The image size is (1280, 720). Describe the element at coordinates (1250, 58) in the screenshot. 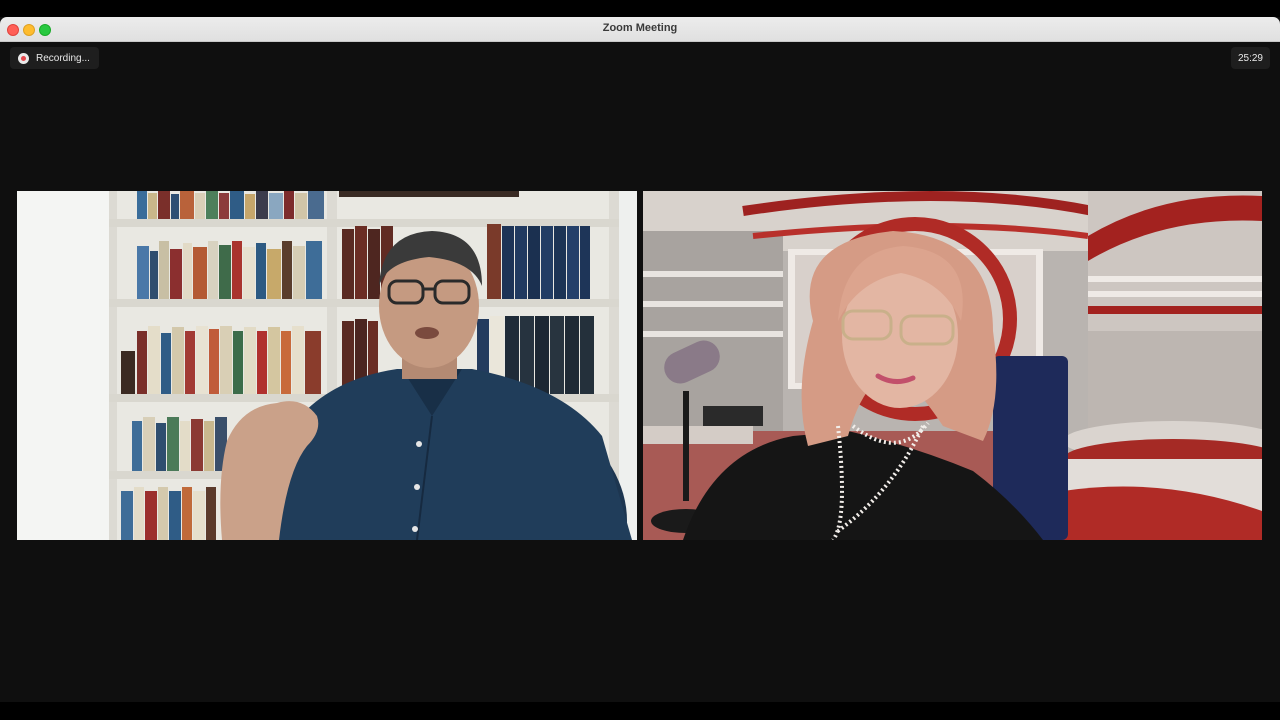

I see `meeting-timer: 25:29` at that location.